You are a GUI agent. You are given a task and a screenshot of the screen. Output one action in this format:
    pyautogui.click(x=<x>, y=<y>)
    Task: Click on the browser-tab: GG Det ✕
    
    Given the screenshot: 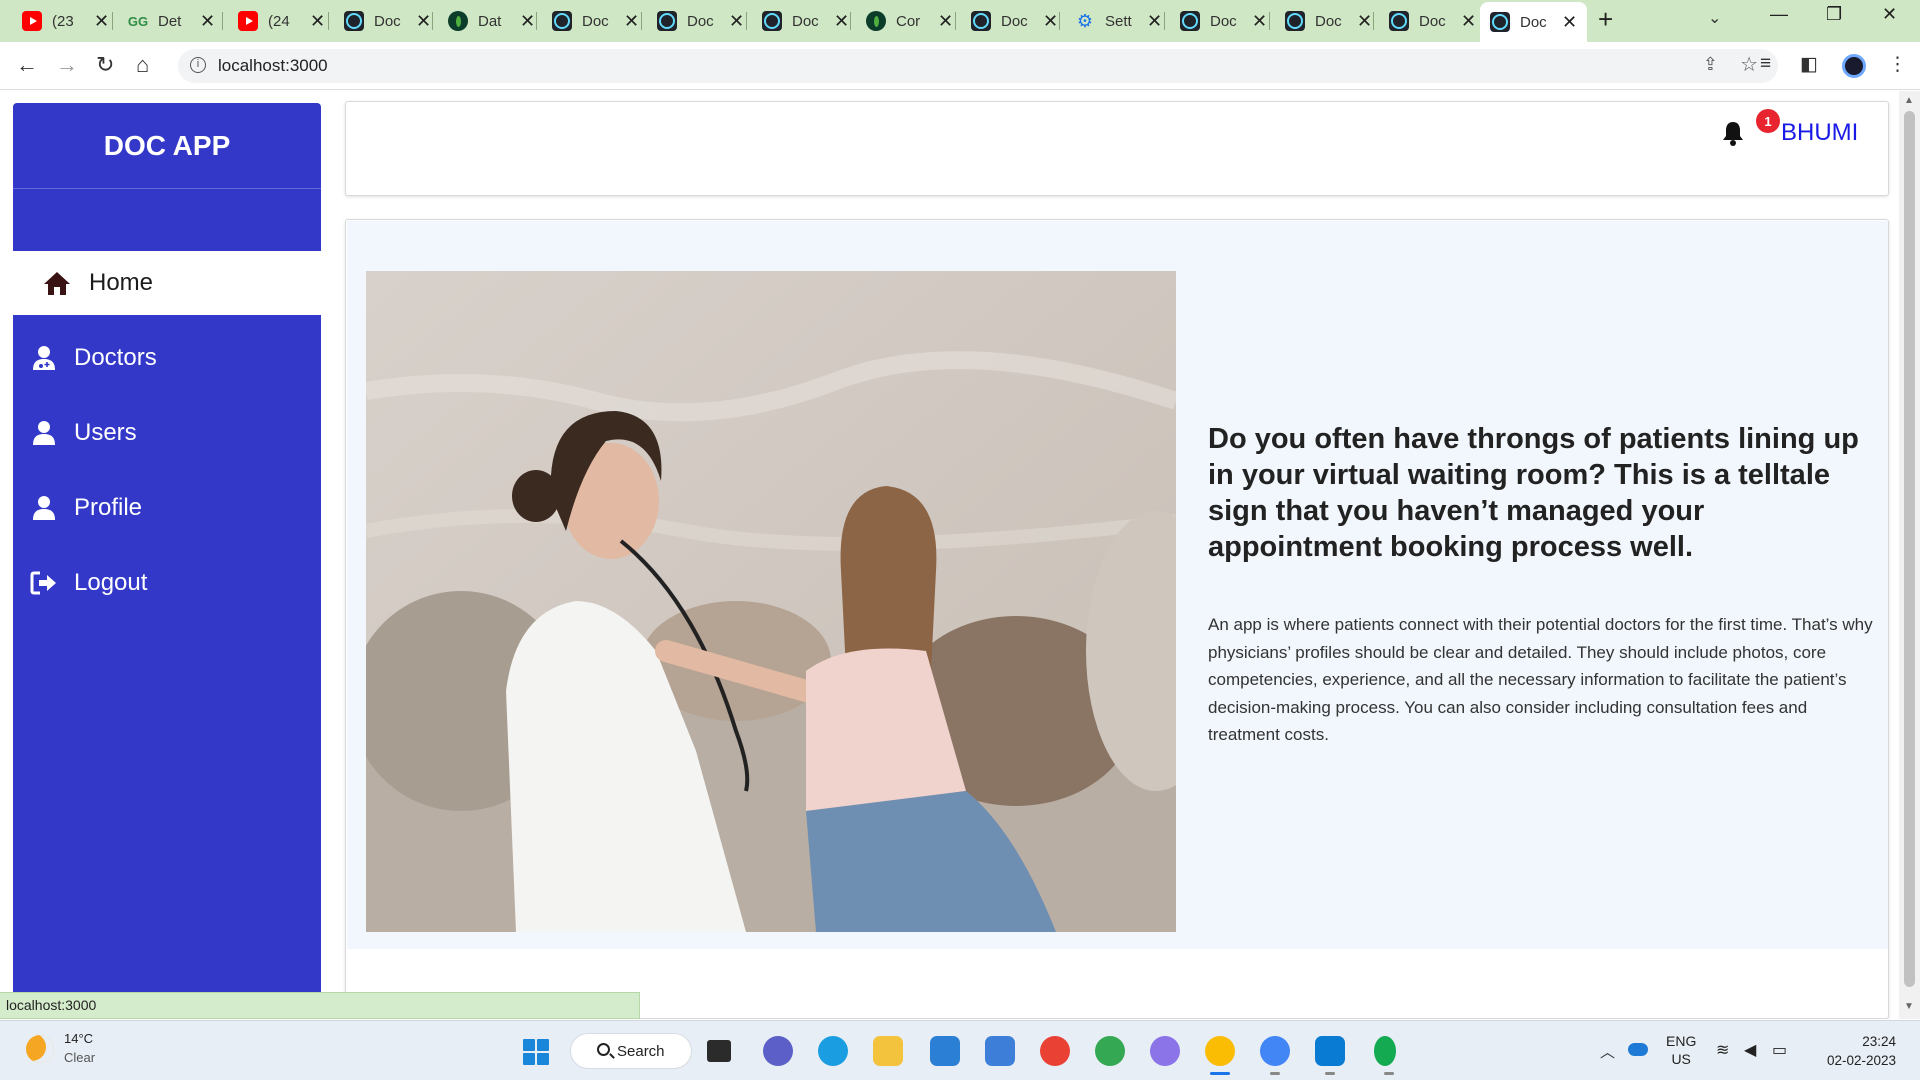 What is the action you would take?
    pyautogui.click(x=171, y=21)
    